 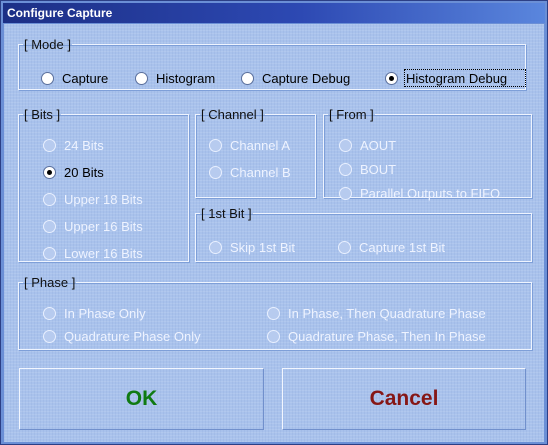 I want to click on mode-capture-label: Capture, so click(x=85, y=78).